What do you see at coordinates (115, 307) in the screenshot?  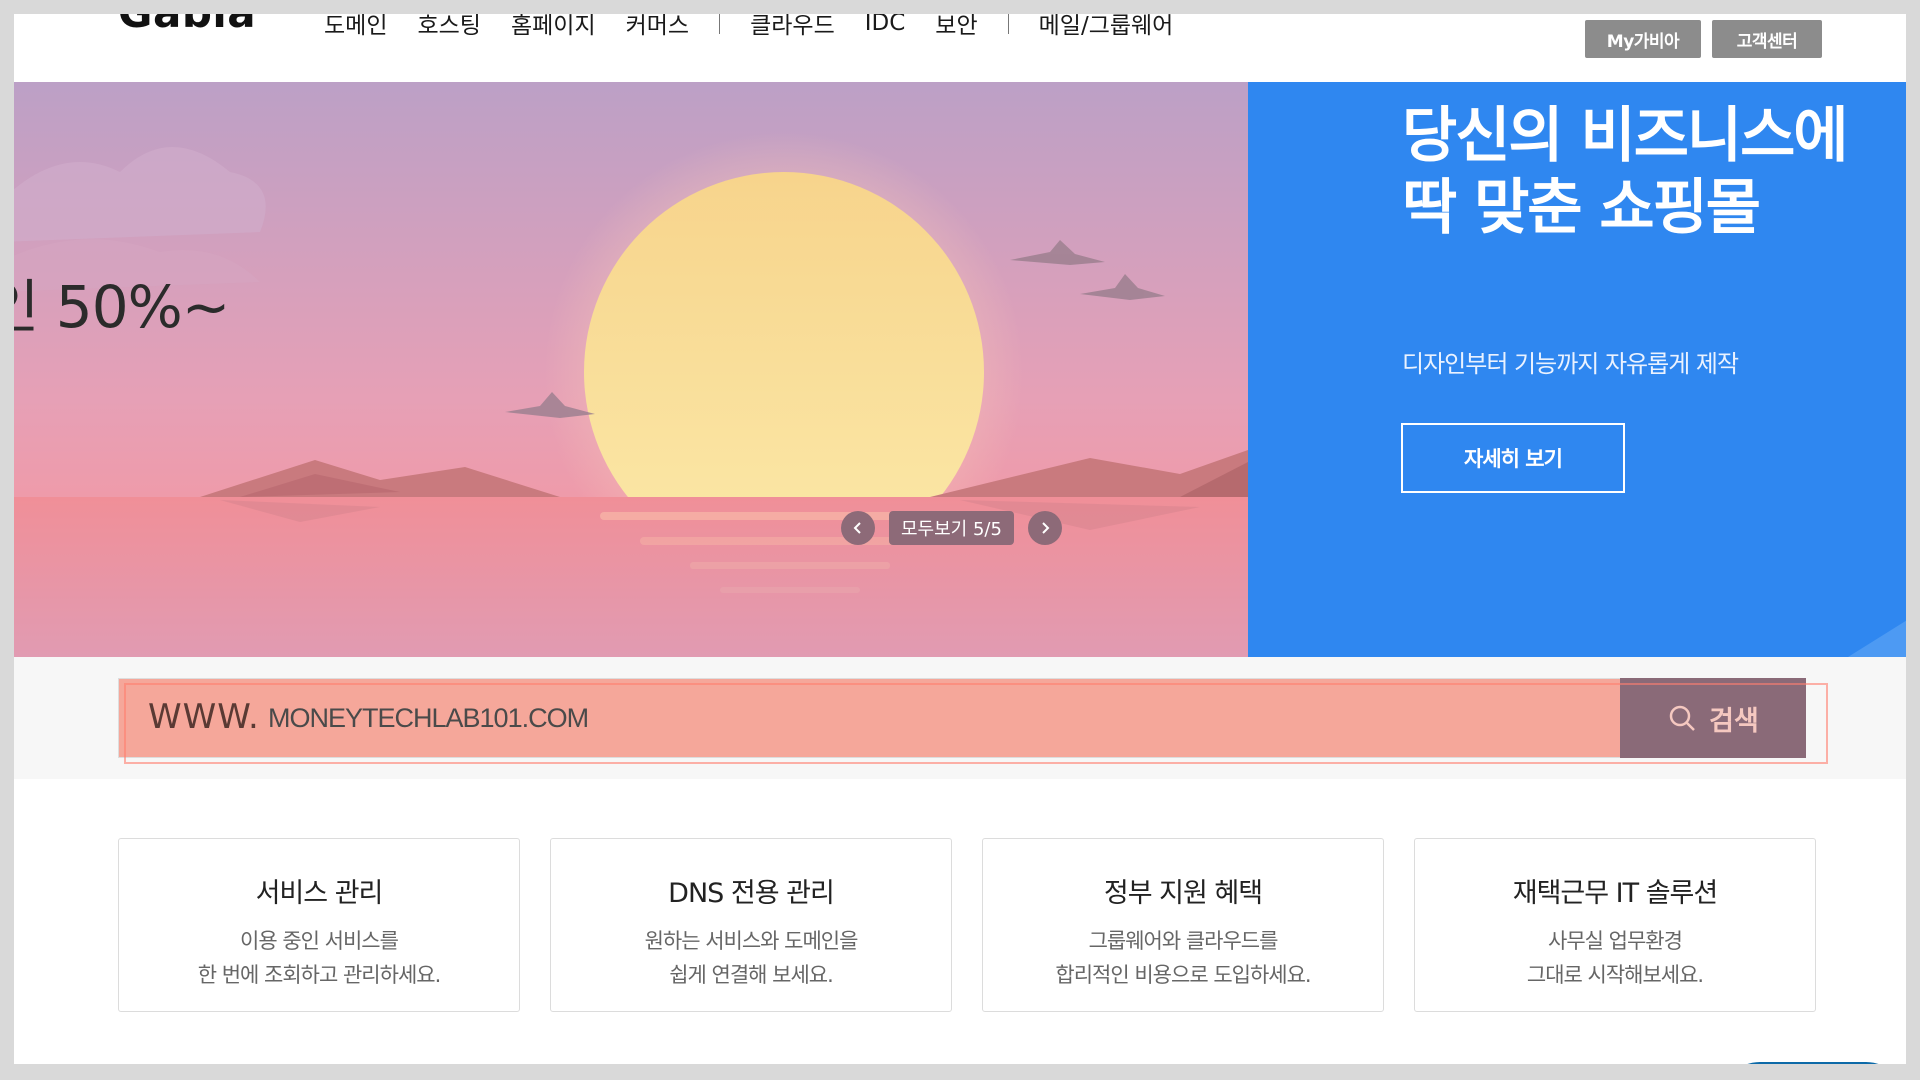 I see `previous-slide-promo: 인 50%~` at bounding box center [115, 307].